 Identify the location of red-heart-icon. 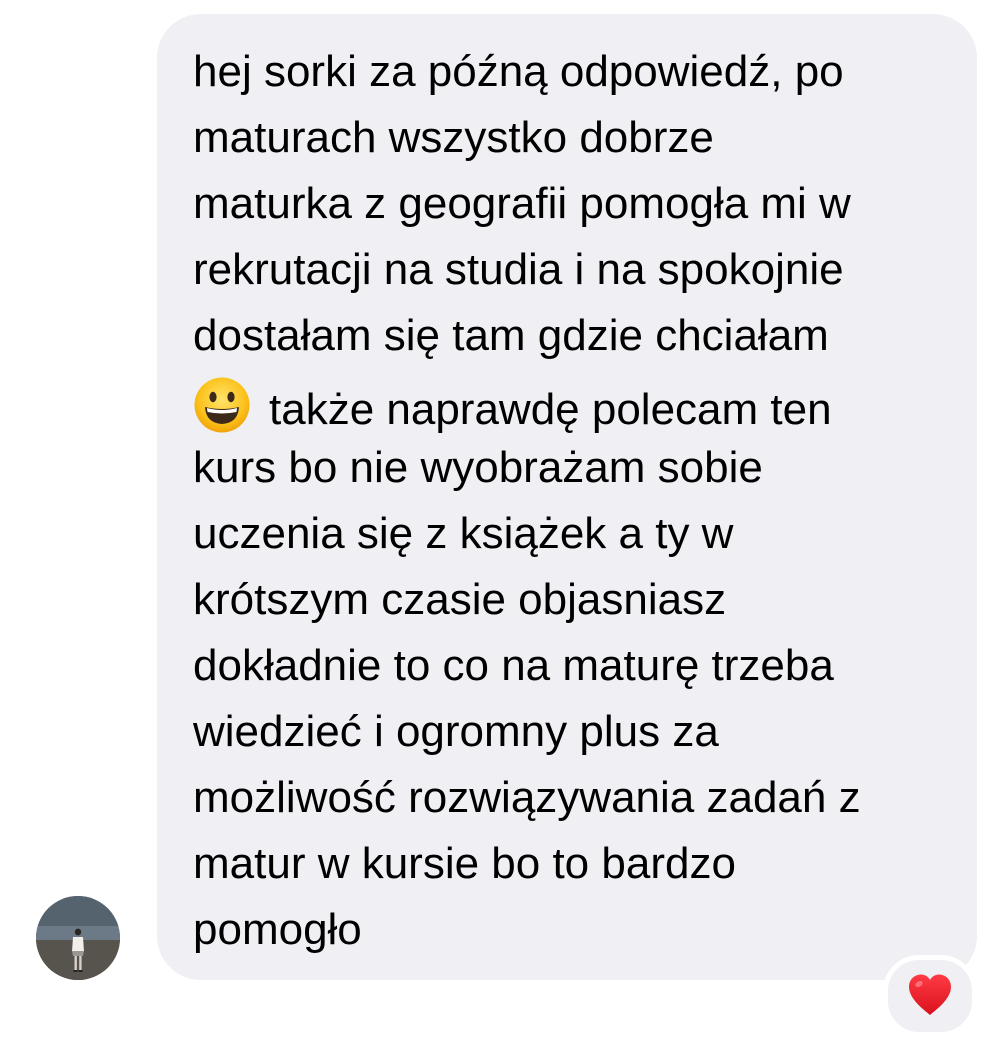
(930, 994).